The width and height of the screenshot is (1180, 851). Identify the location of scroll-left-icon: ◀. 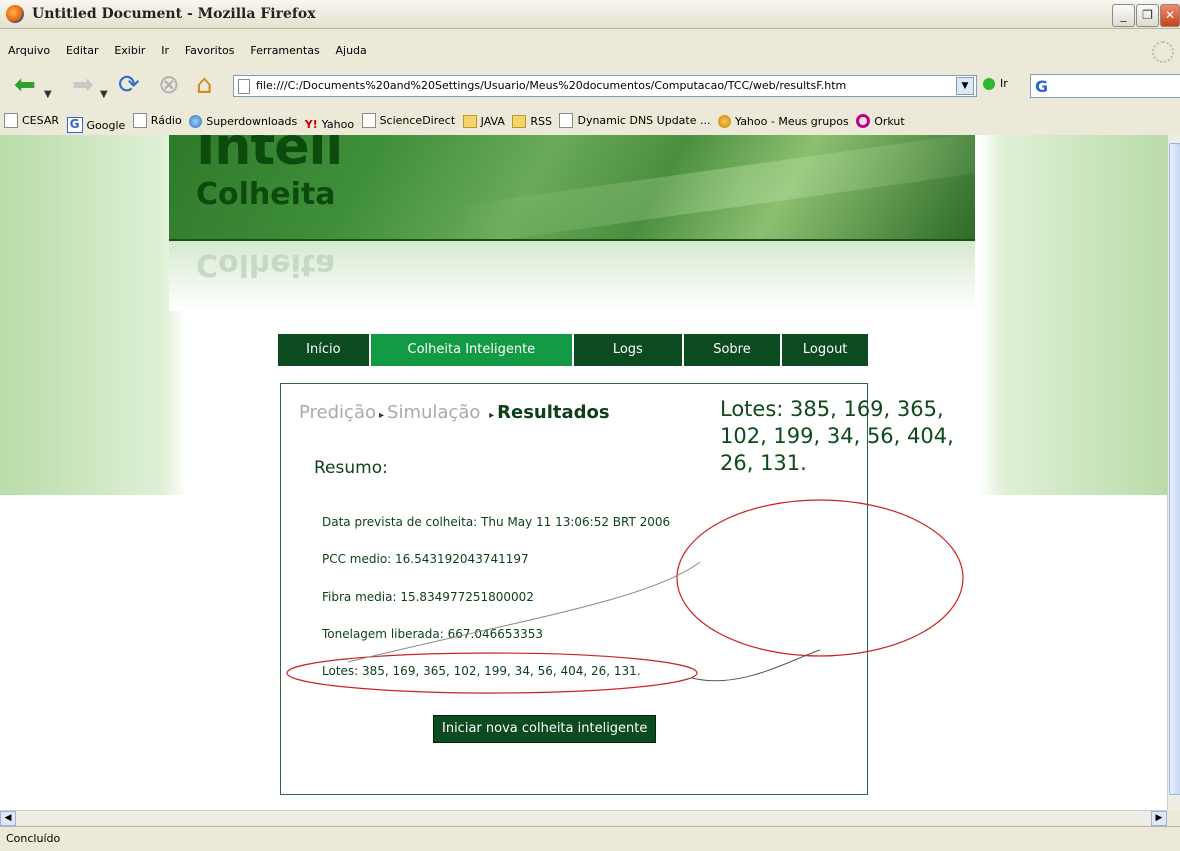
(8, 818).